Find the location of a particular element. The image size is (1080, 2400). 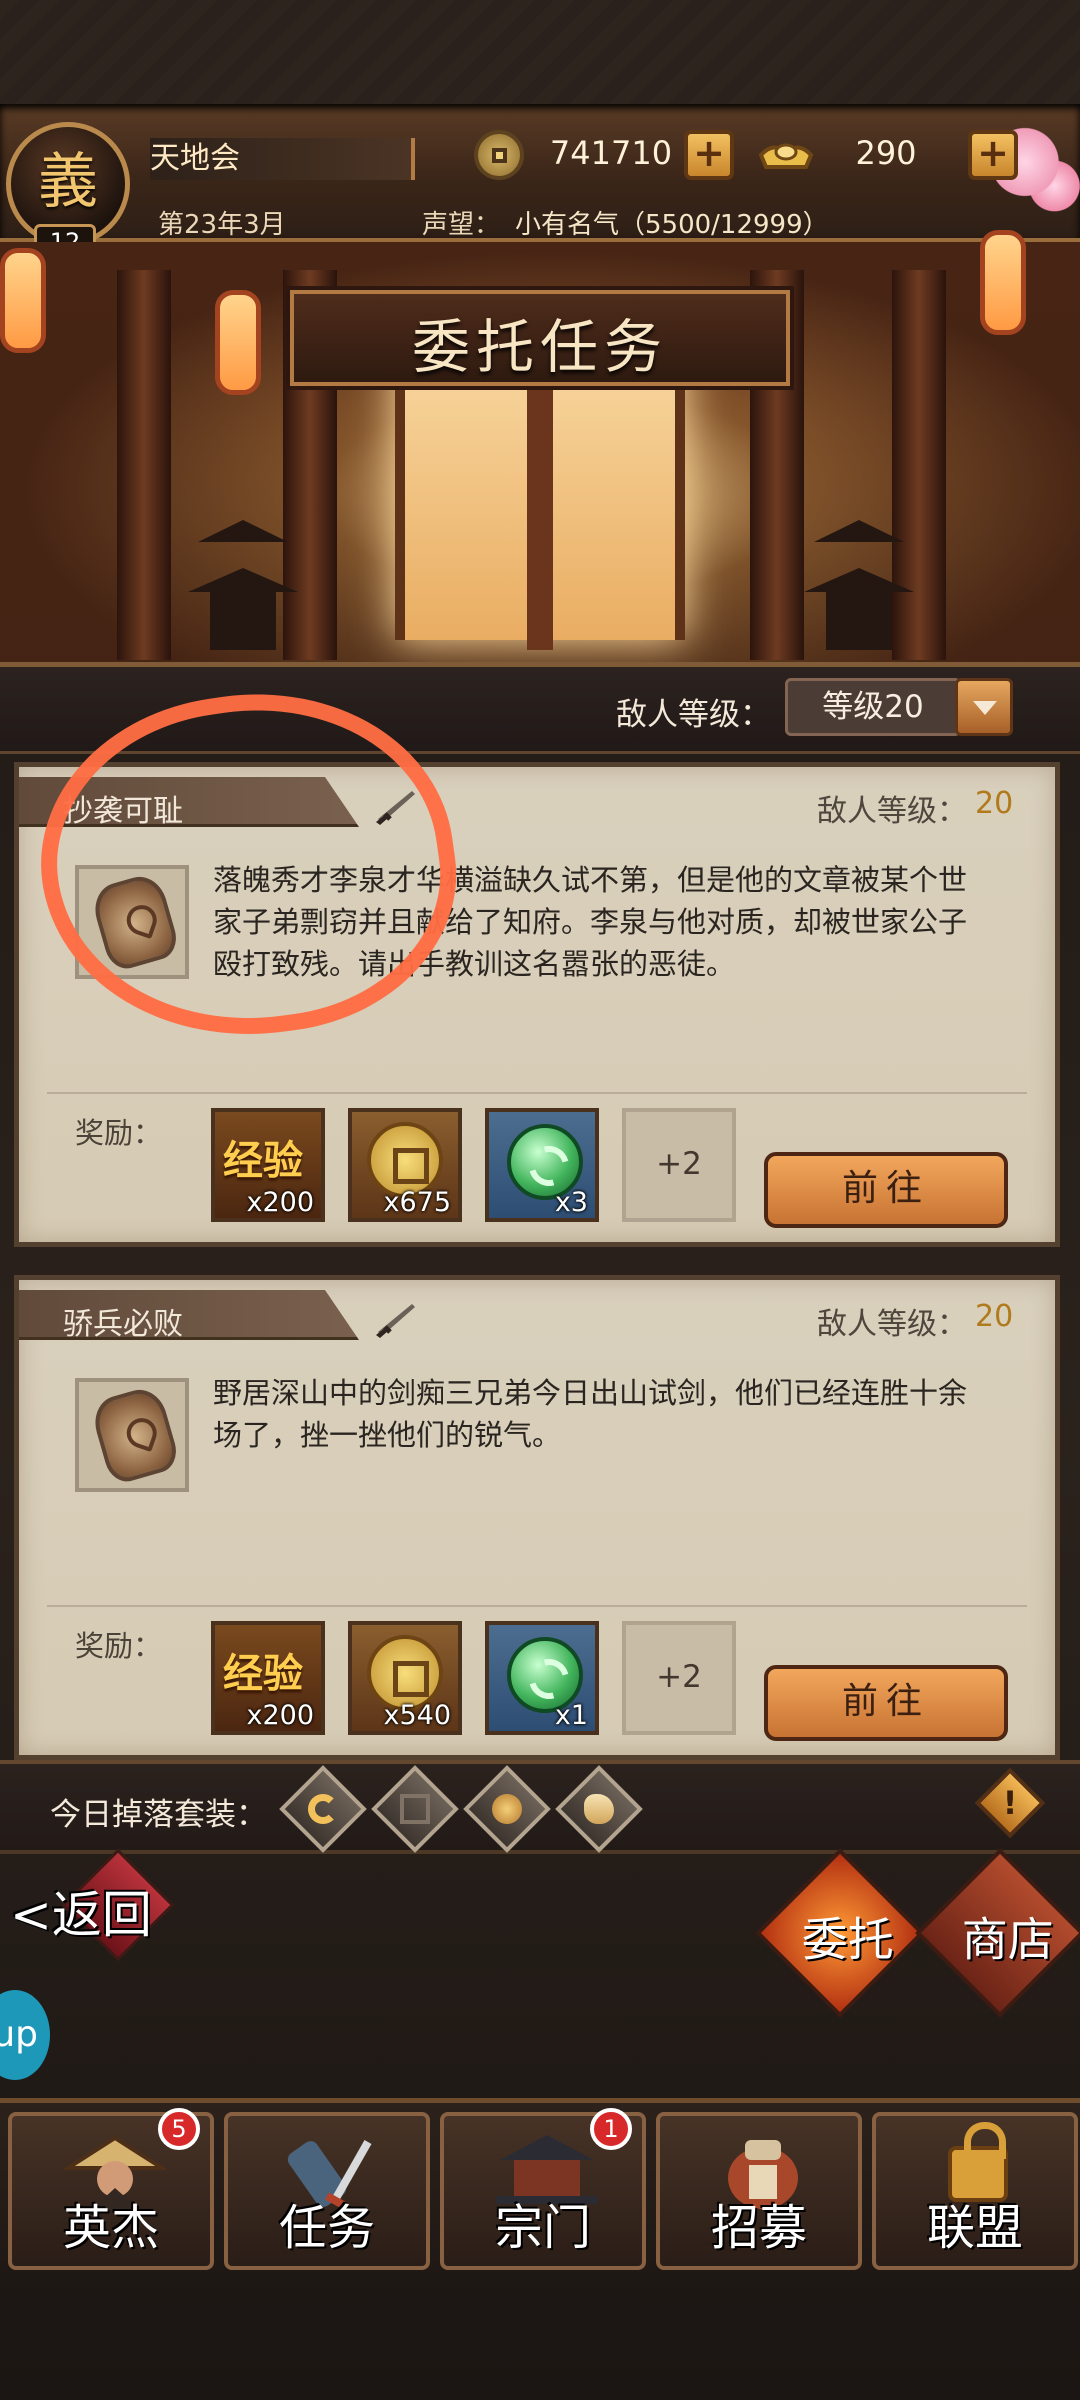

emblem-glyph: 義 is located at coordinates (68, 181).